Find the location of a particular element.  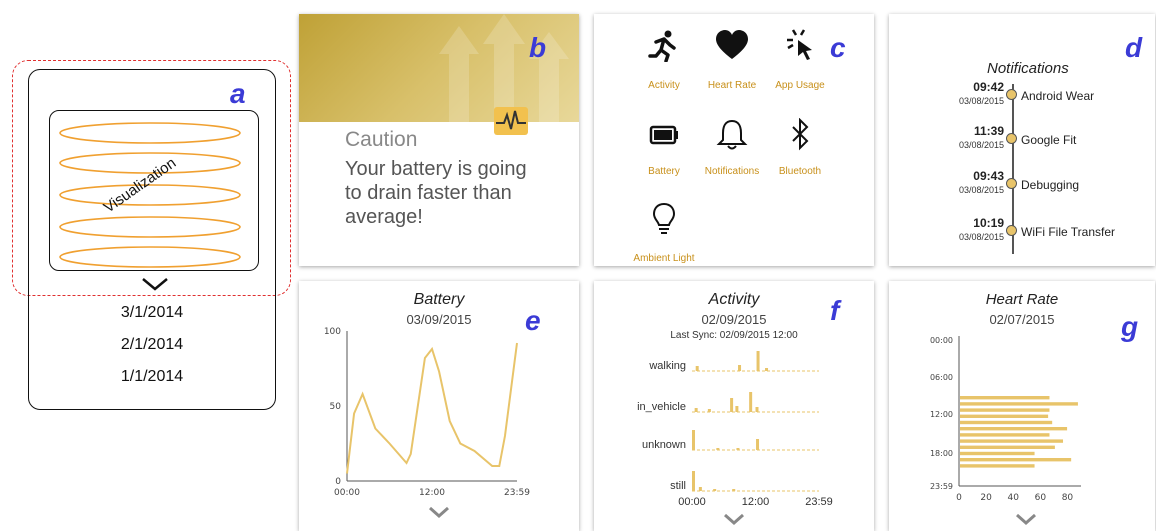

notification-item: 11:39 03/08/2015 Google Fit is located at coordinates (1039, 144).